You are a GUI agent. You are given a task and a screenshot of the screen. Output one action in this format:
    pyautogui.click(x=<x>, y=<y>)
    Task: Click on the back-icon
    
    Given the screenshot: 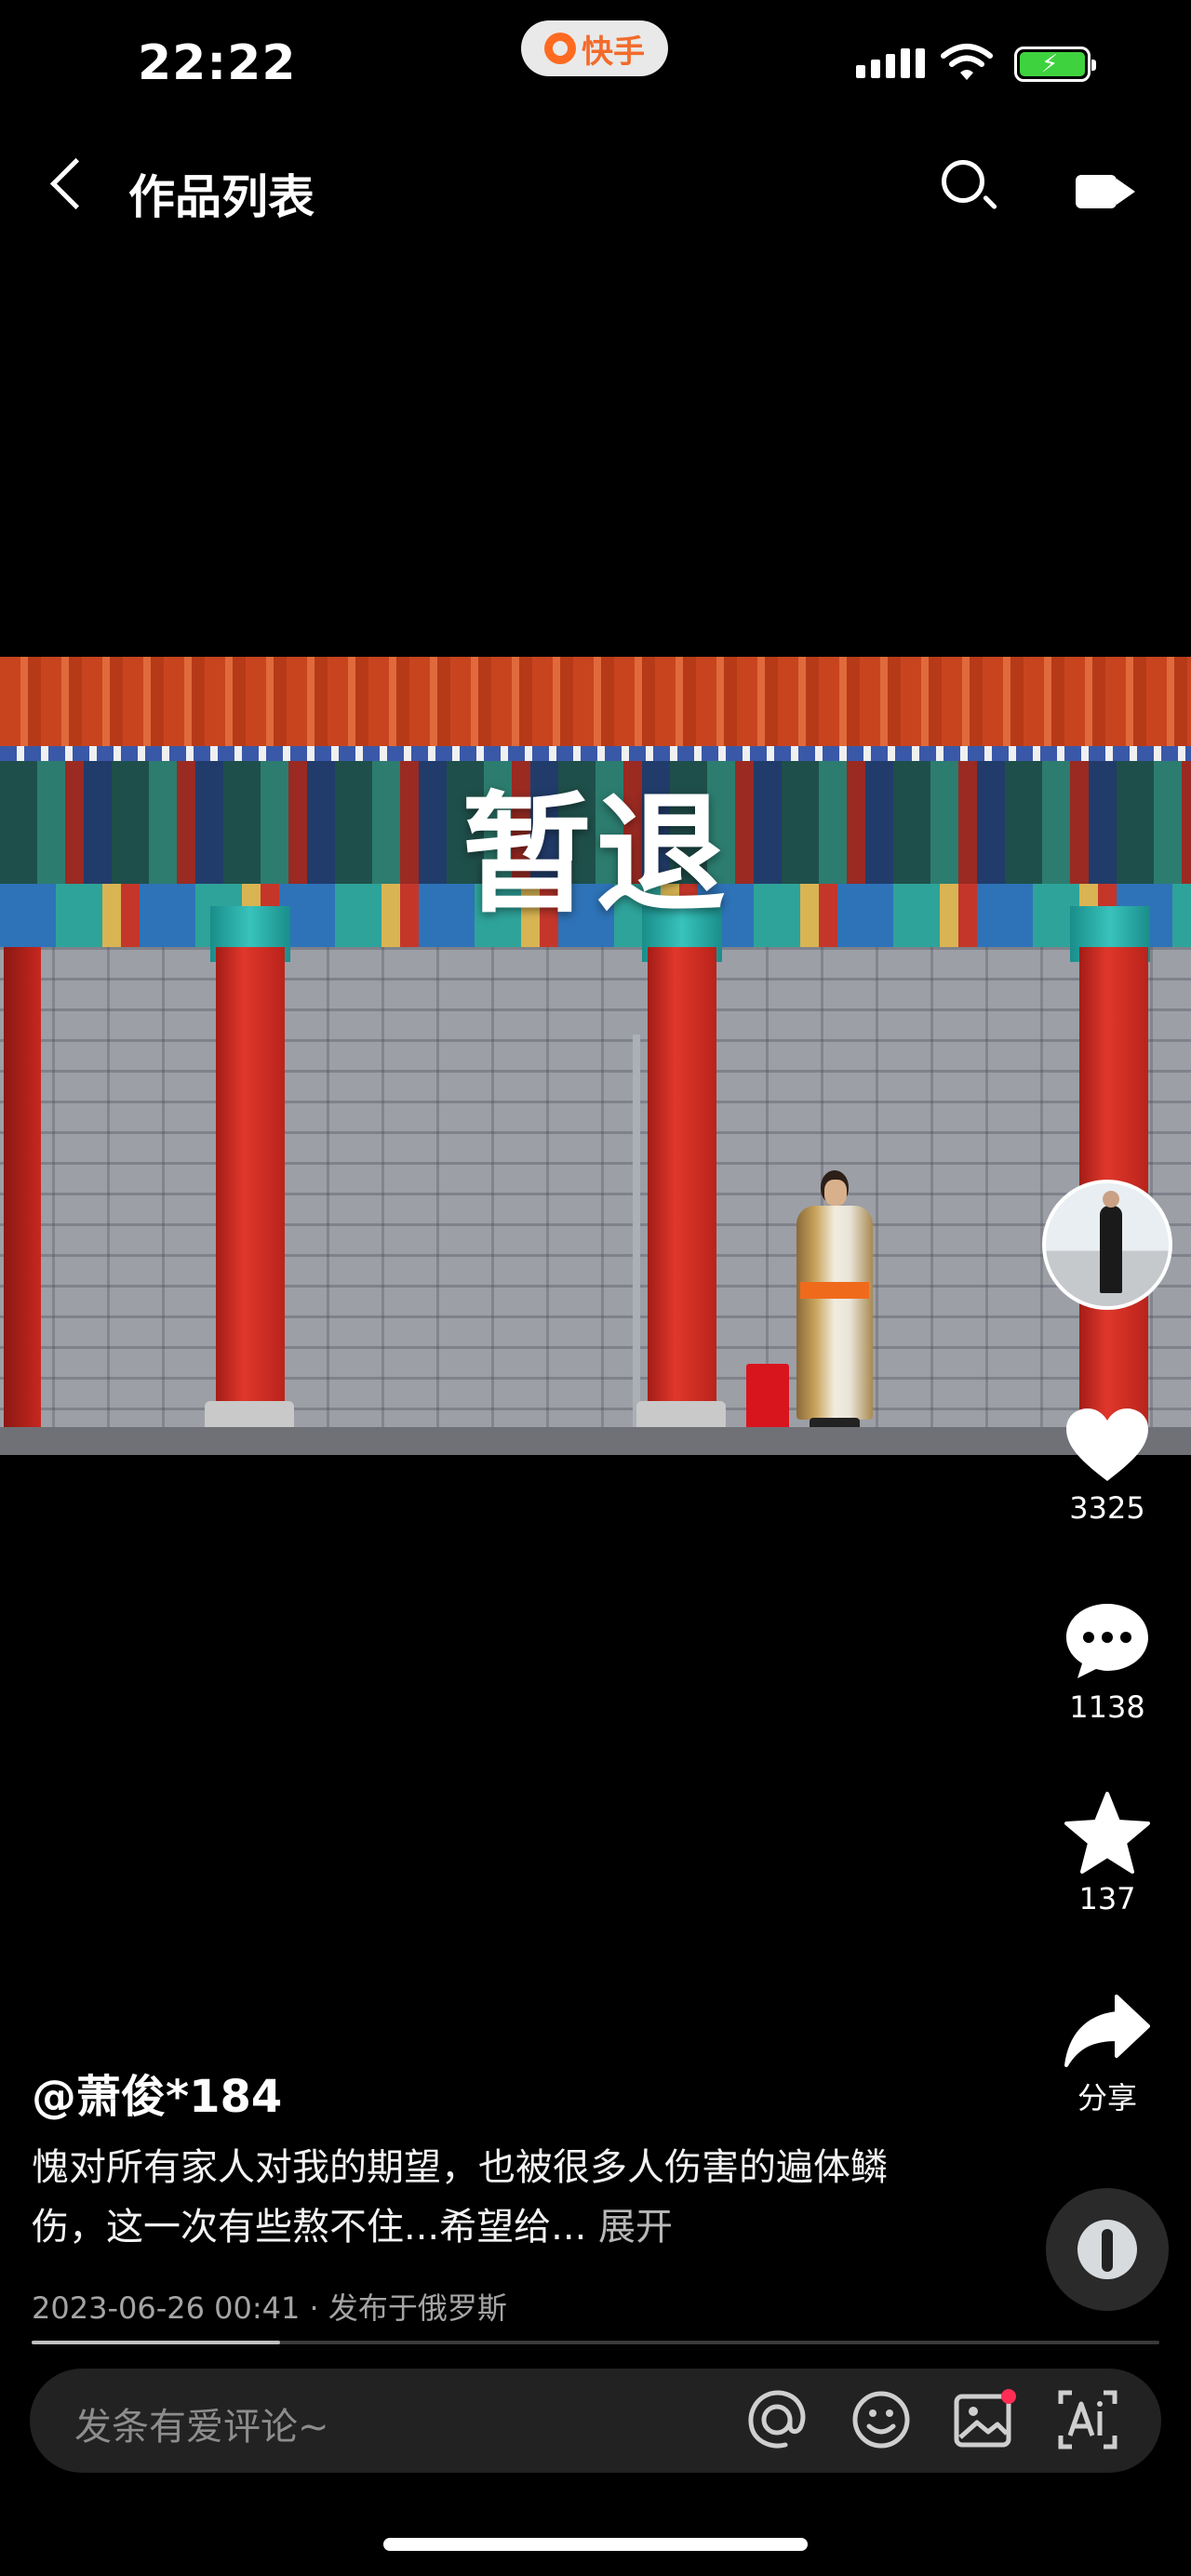 What is the action you would take?
    pyautogui.click(x=75, y=183)
    